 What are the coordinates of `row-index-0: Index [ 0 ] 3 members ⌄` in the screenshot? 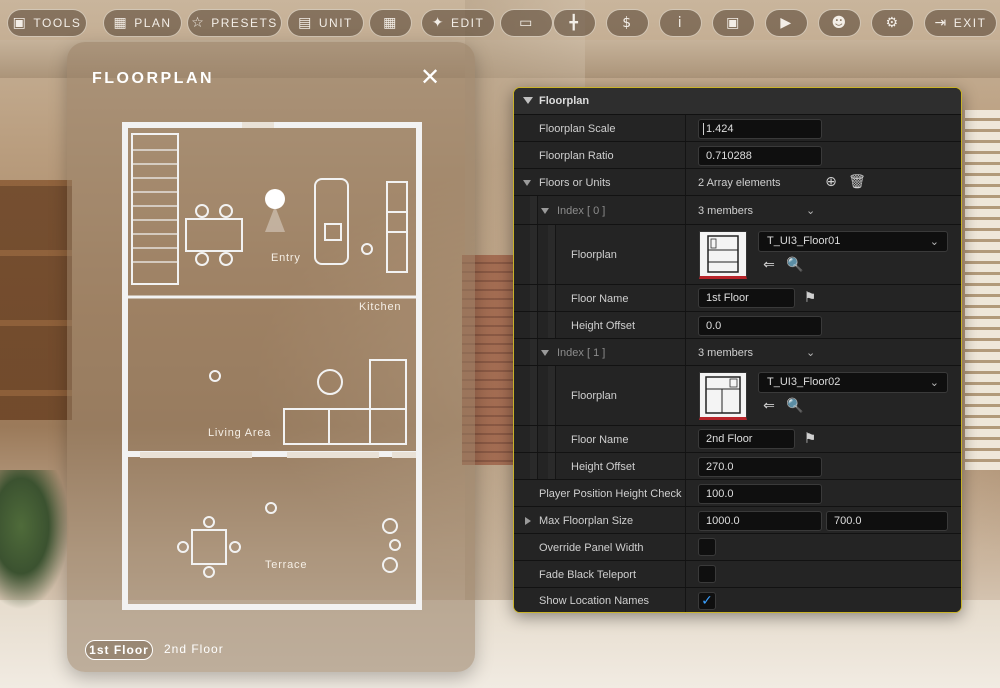 It's located at (737, 210).